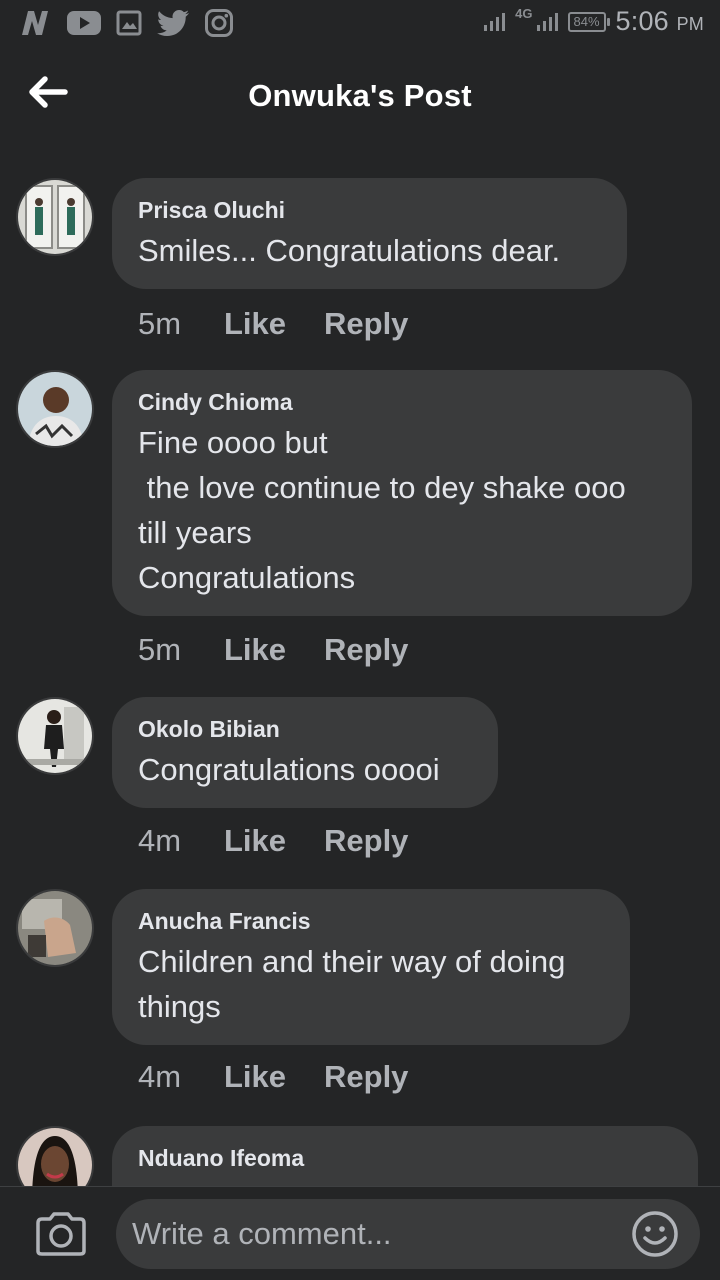 This screenshot has width=720, height=1280. I want to click on emoji-button, so click(655, 1234).